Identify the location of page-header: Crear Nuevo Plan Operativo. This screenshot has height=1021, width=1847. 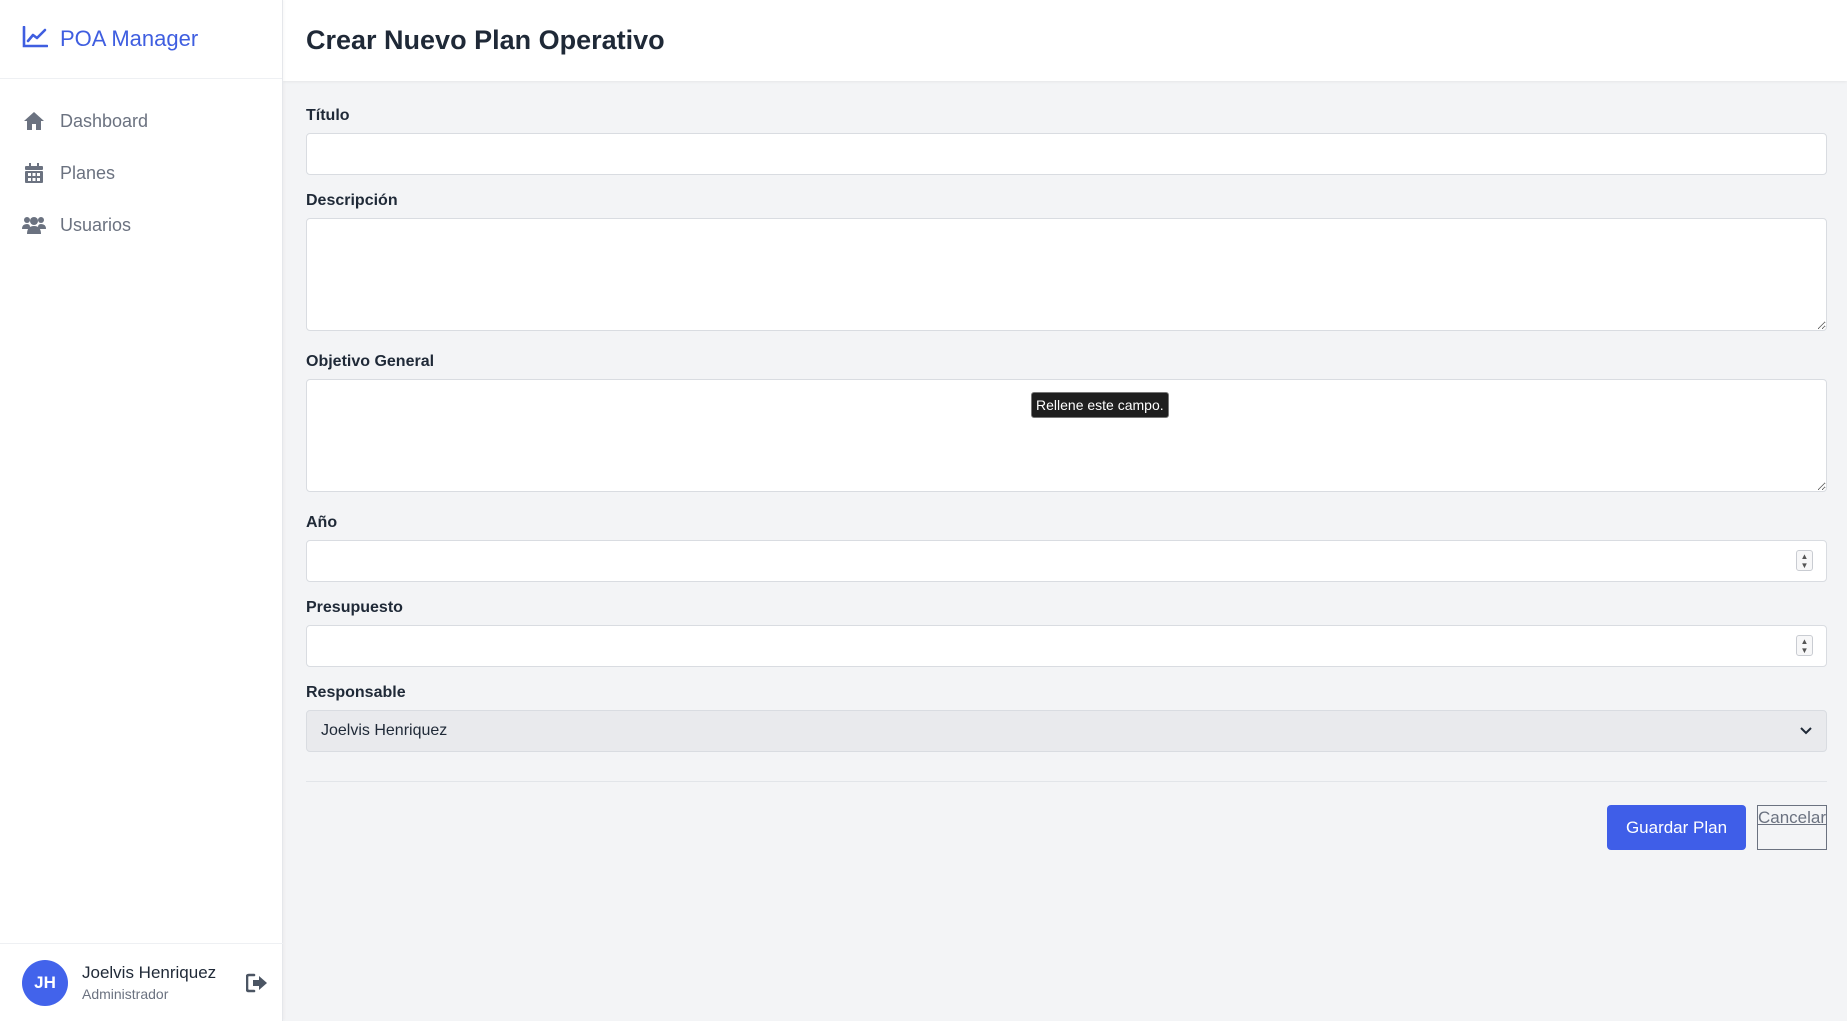
(1065, 40).